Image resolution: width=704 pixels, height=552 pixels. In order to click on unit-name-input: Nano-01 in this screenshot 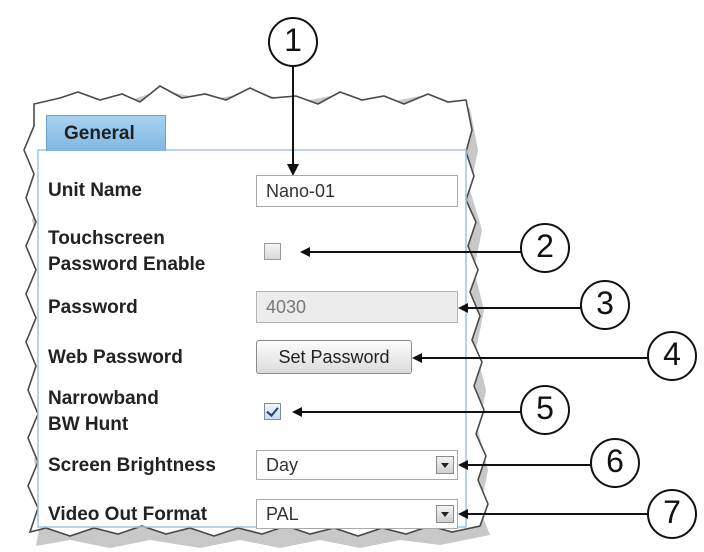, I will do `click(357, 191)`.